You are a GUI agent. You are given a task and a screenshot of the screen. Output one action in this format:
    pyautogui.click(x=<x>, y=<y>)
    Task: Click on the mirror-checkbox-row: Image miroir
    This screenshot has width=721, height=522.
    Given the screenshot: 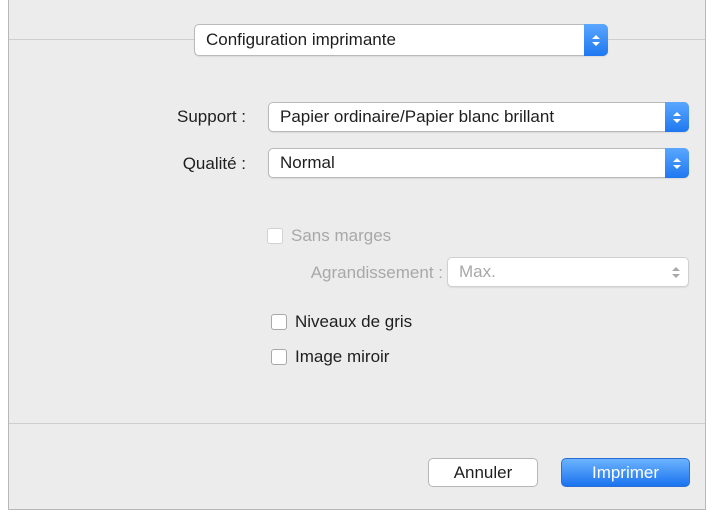 What is the action you would take?
    pyautogui.click(x=330, y=357)
    